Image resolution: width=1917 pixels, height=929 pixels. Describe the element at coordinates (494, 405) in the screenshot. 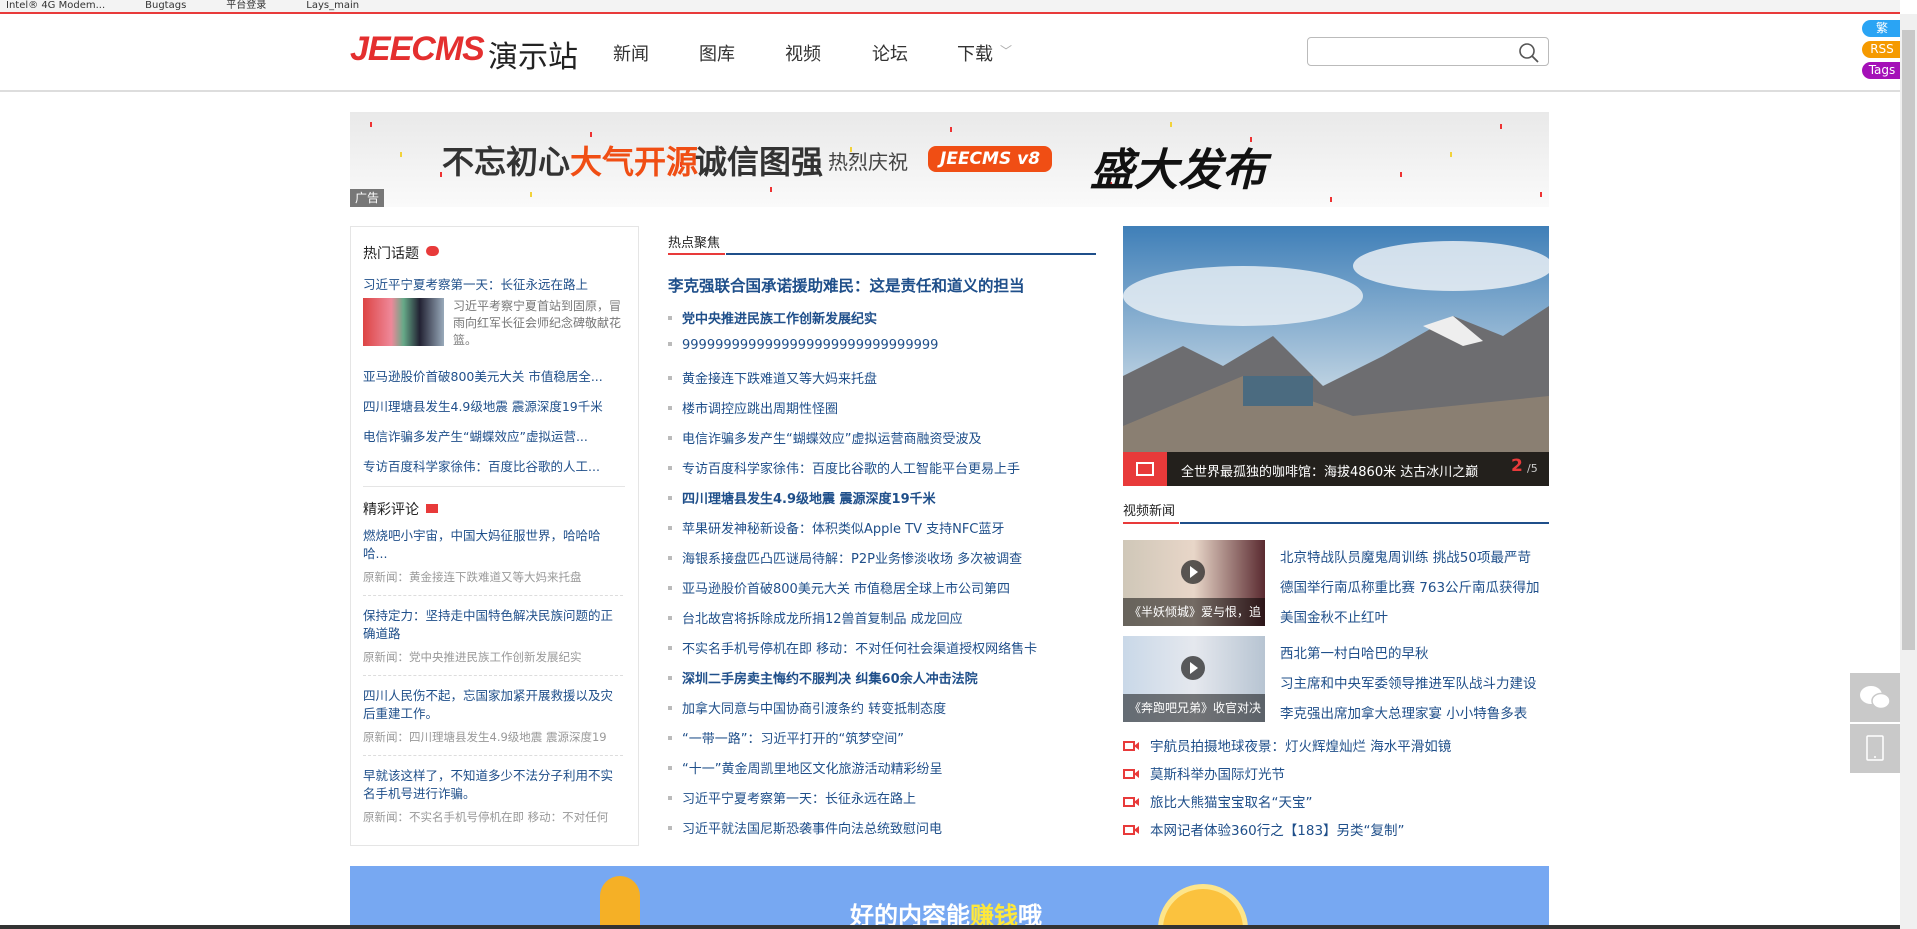

I see `hot-item: 四川理塘县发生4.9级地震 震源深度19千米` at that location.